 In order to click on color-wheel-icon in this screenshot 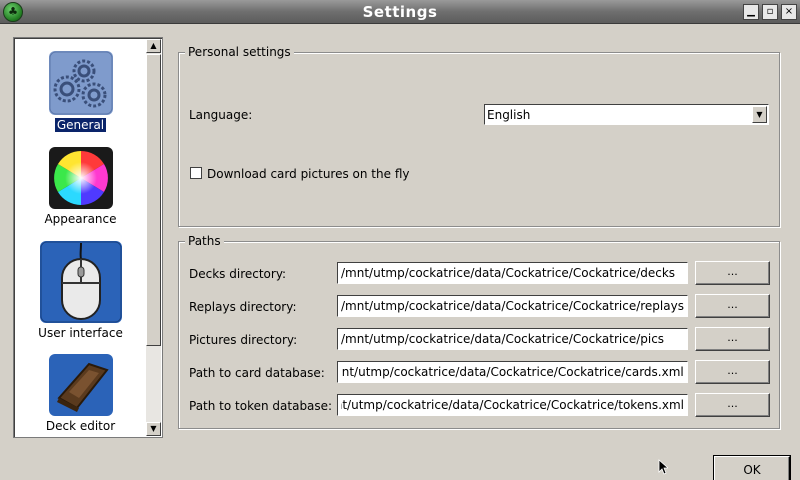, I will do `click(80, 178)`.